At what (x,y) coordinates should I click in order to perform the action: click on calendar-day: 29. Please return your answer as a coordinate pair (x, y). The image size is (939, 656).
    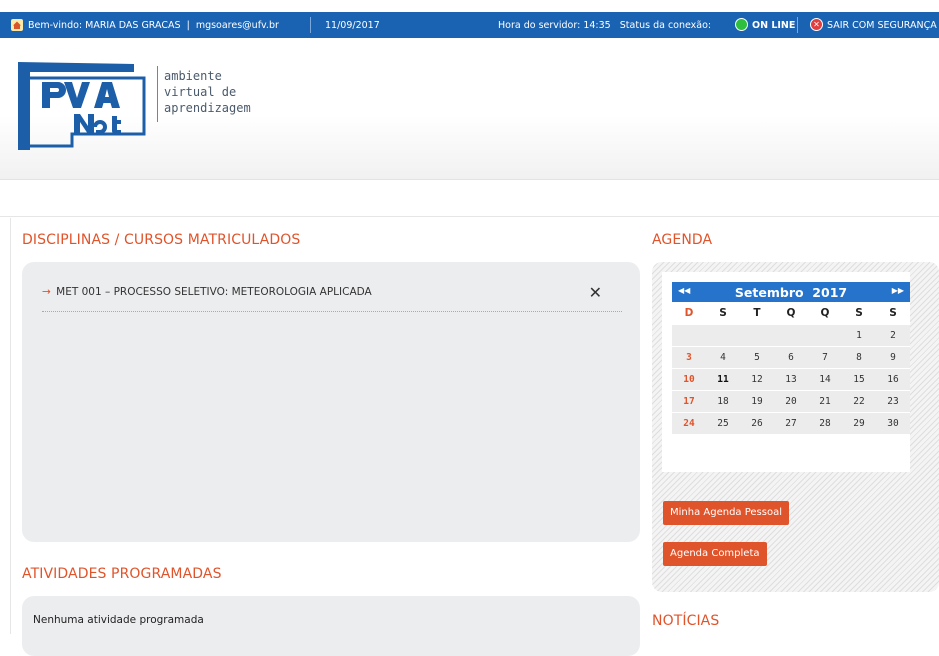
    Looking at the image, I should click on (859, 423).